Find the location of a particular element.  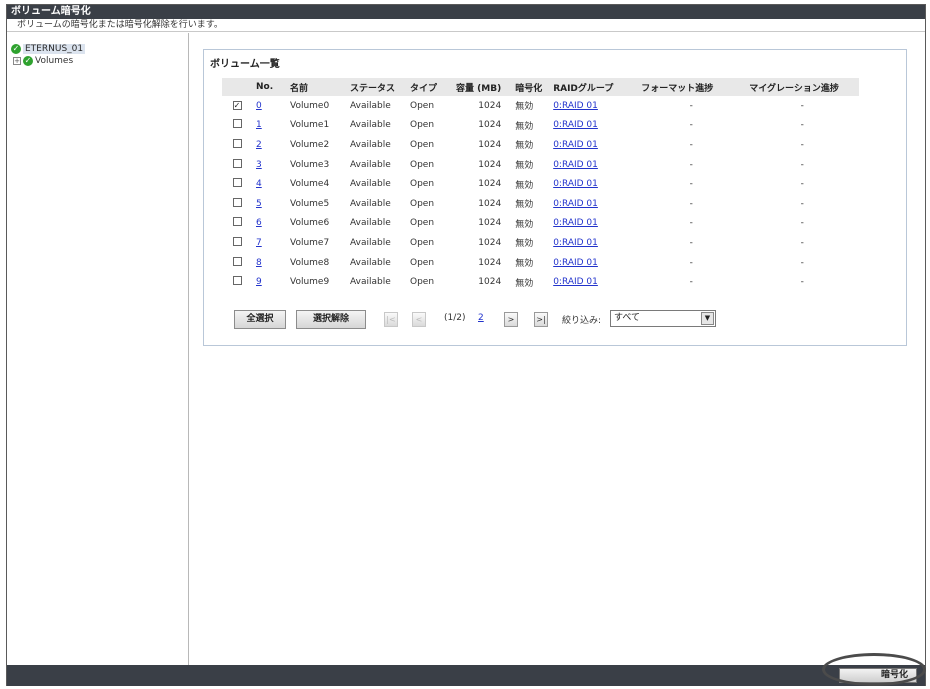

column-header-status: ステータス is located at coordinates (376, 87).